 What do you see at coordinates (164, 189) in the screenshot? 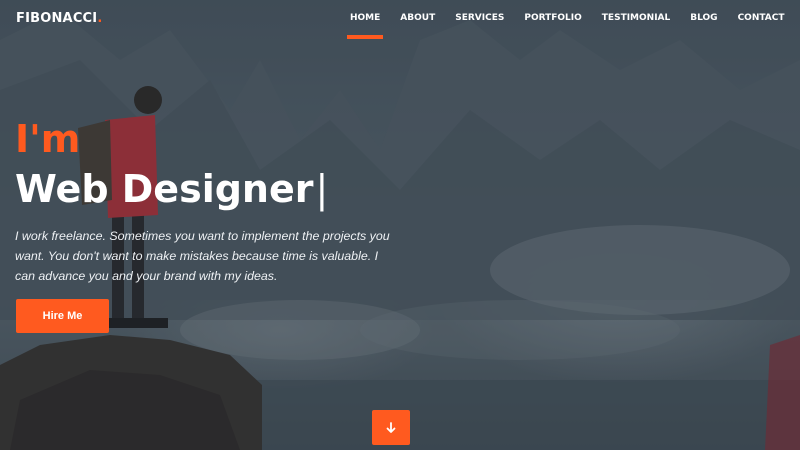
I see `hero-title: Web Designer` at bounding box center [164, 189].